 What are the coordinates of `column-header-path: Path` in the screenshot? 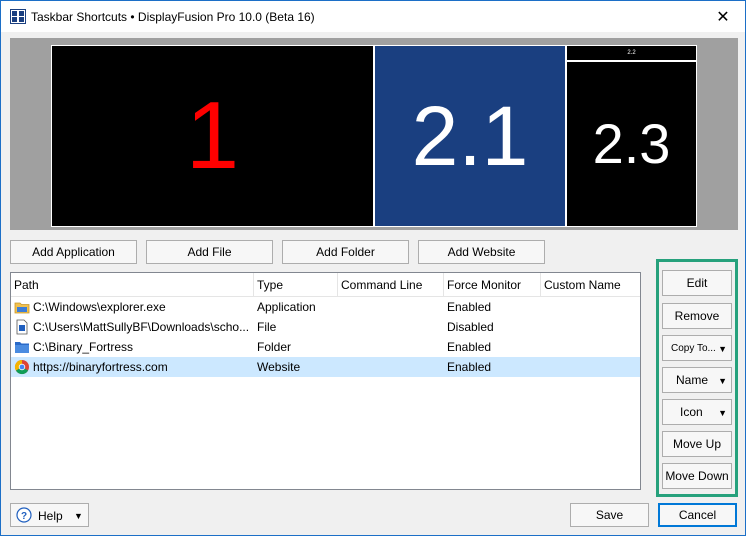 It's located at (132, 285).